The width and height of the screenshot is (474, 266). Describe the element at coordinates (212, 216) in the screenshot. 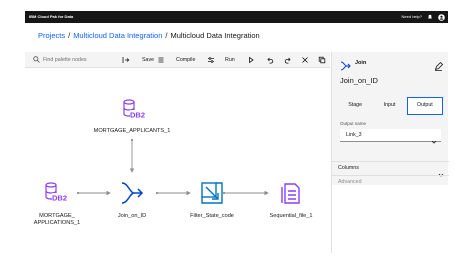

I see `node-label: Filter_State_code` at that location.